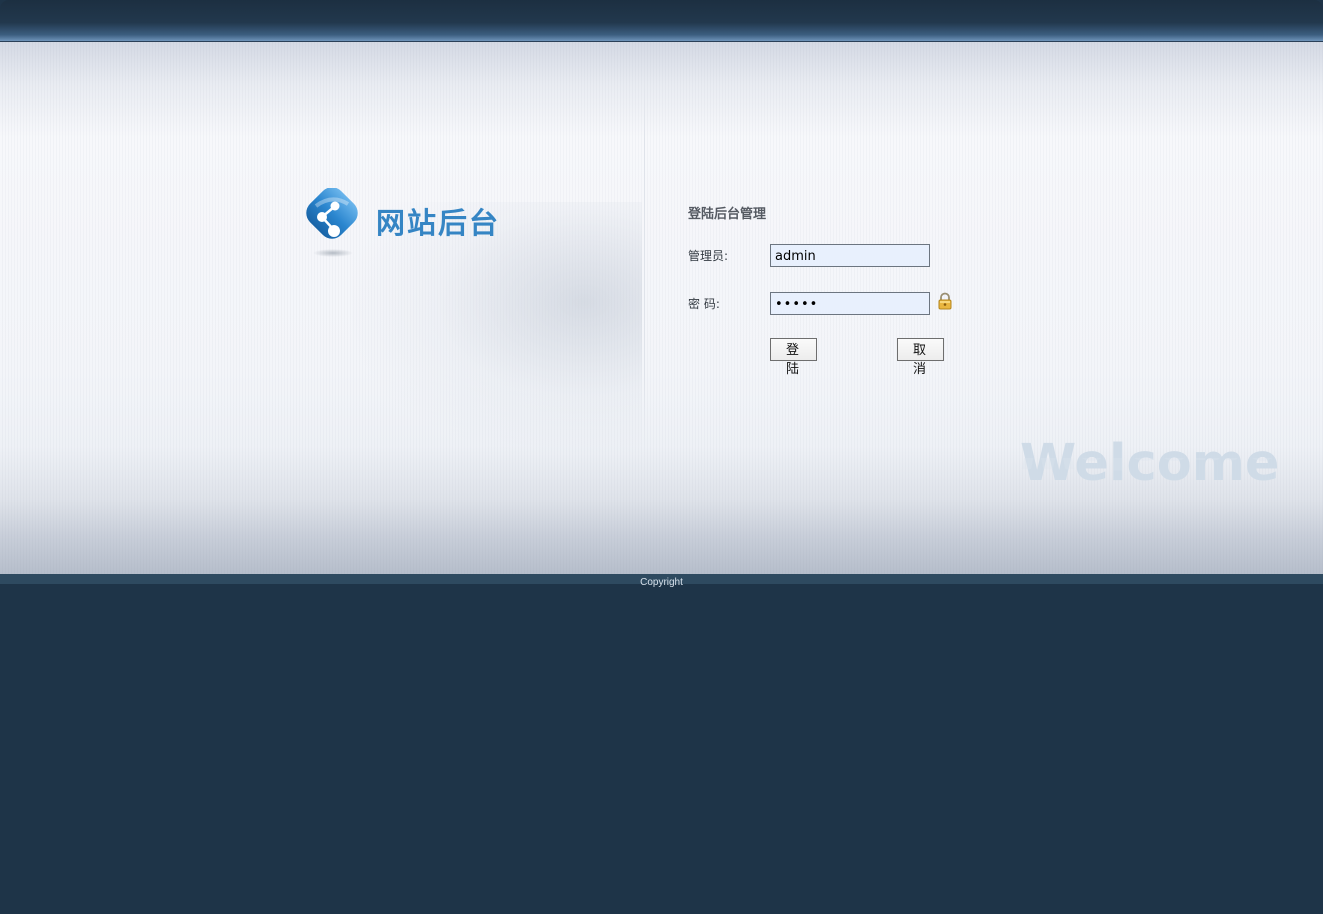  I want to click on lock-icon, so click(945, 301).